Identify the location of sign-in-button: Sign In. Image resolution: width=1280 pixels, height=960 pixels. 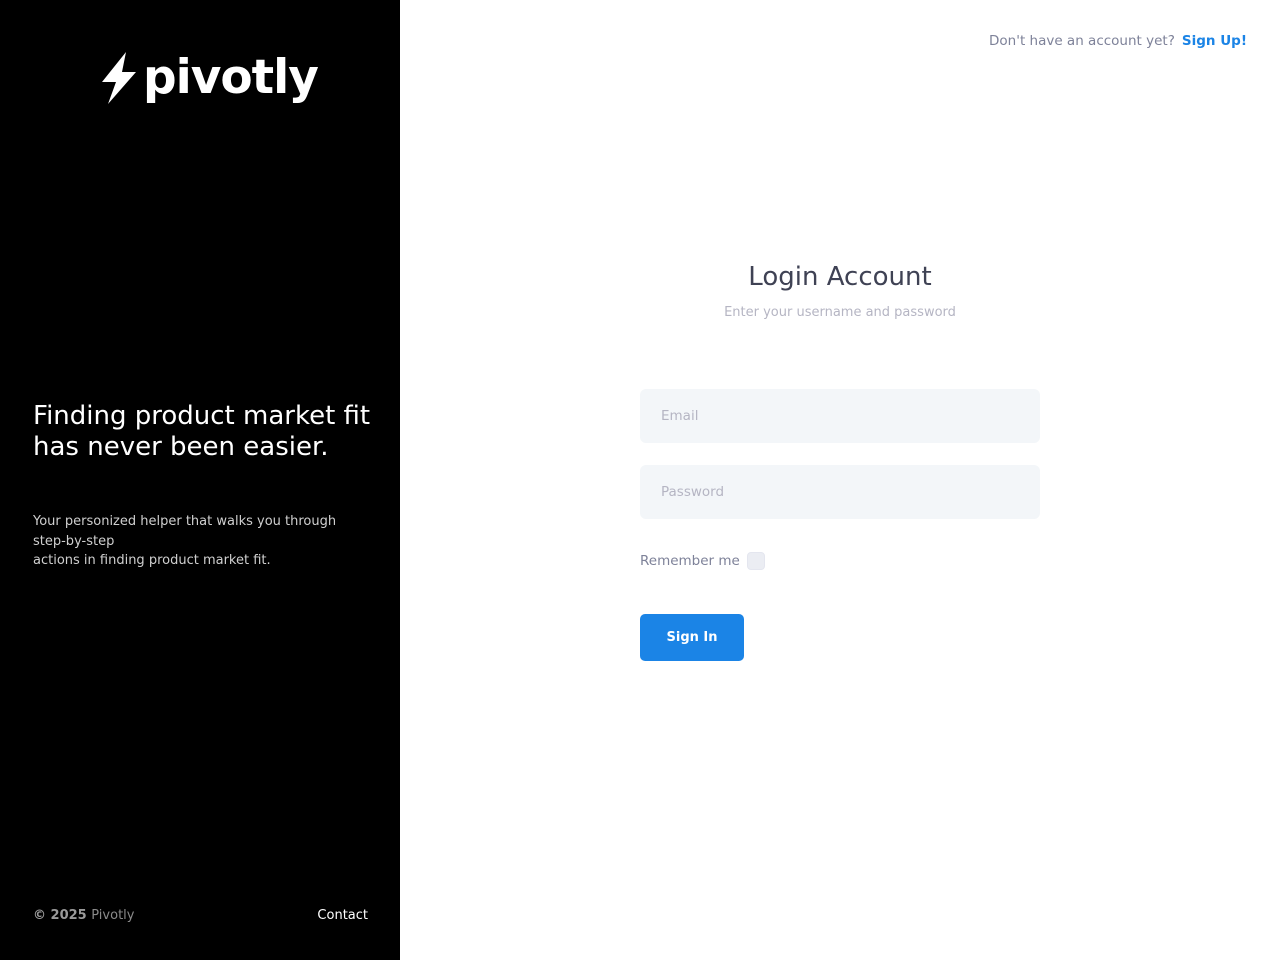
(692, 637).